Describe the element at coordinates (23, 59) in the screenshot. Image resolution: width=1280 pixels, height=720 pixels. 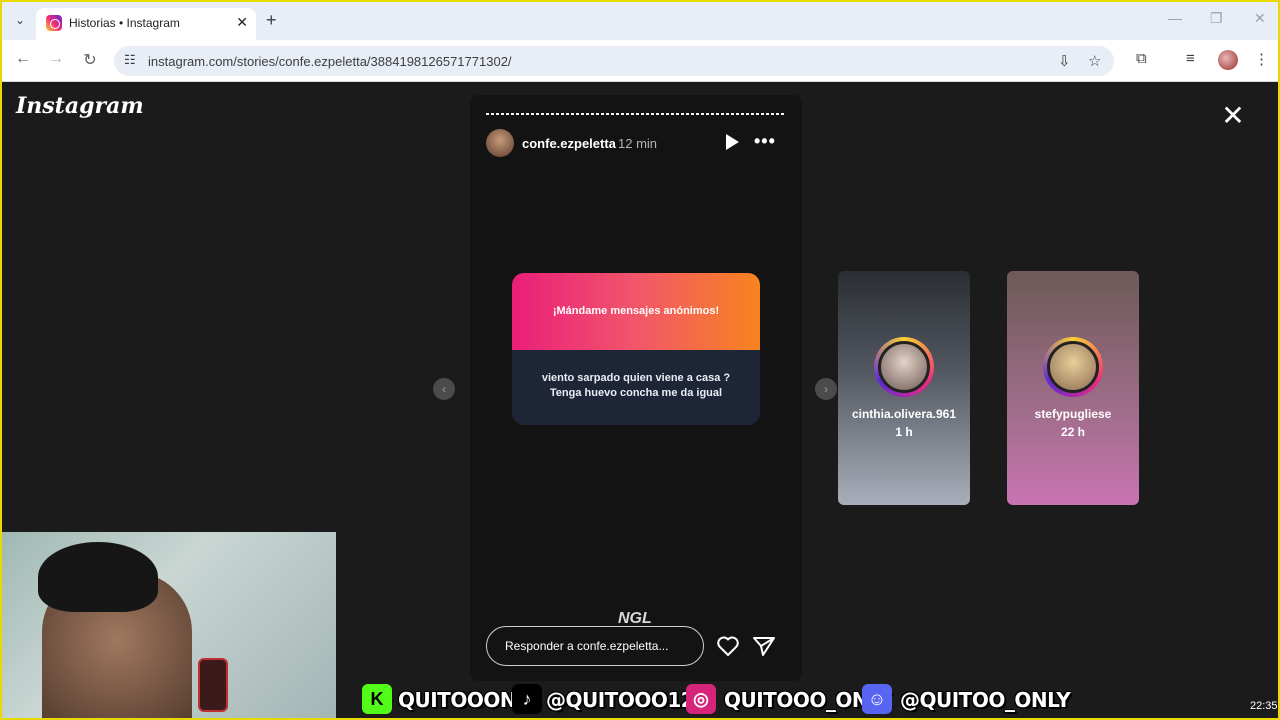
I see `back-button: ←` at that location.